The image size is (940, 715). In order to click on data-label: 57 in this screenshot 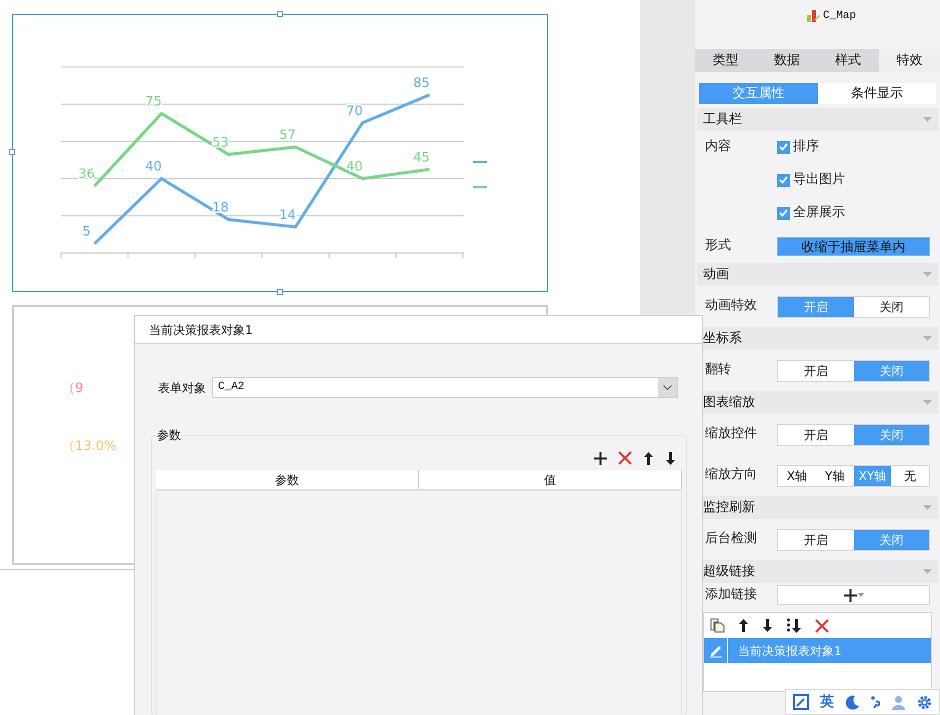, I will do `click(287, 135)`.